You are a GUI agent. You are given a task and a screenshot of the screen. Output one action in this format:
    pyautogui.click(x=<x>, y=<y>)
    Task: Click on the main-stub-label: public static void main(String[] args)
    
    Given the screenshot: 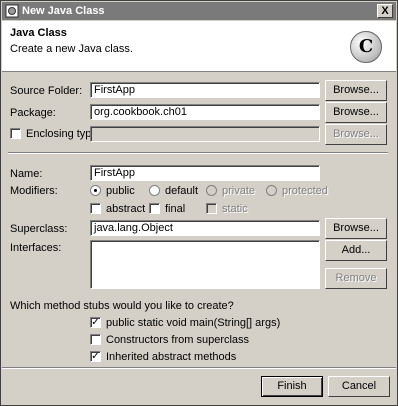 What is the action you would take?
    pyautogui.click(x=193, y=323)
    